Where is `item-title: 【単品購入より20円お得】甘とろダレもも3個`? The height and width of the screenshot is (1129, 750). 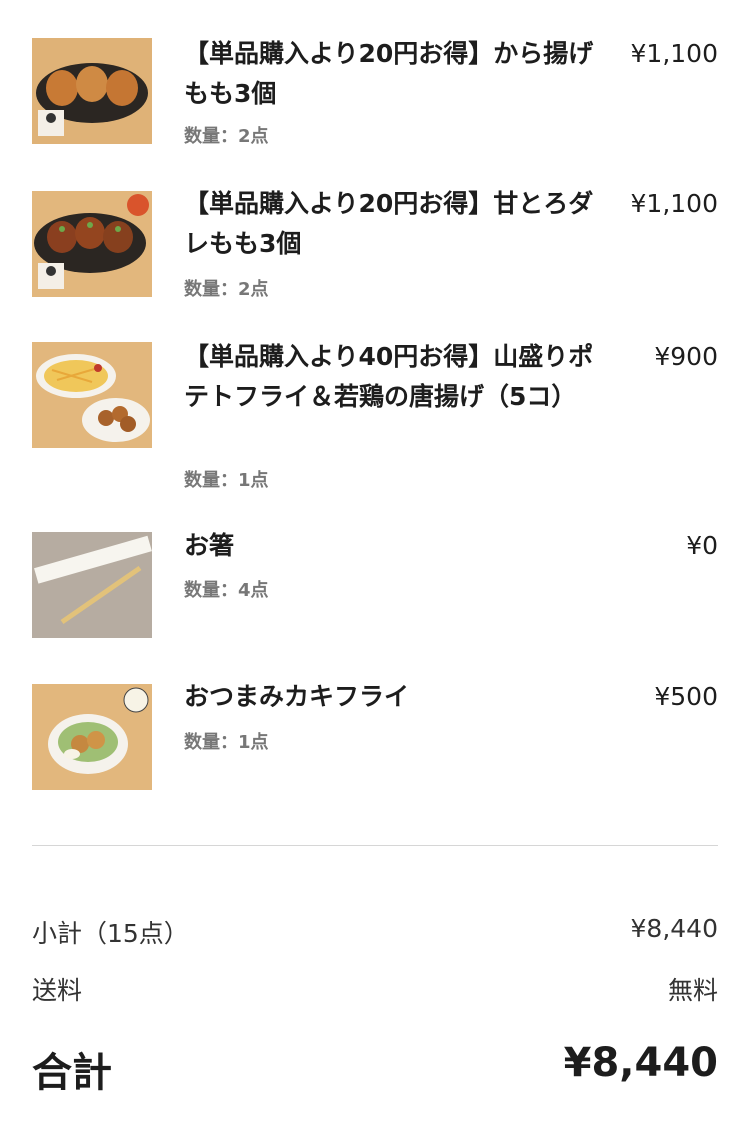 item-title: 【単品購入より20円お得】甘とろダレもも3個 is located at coordinates (400, 224).